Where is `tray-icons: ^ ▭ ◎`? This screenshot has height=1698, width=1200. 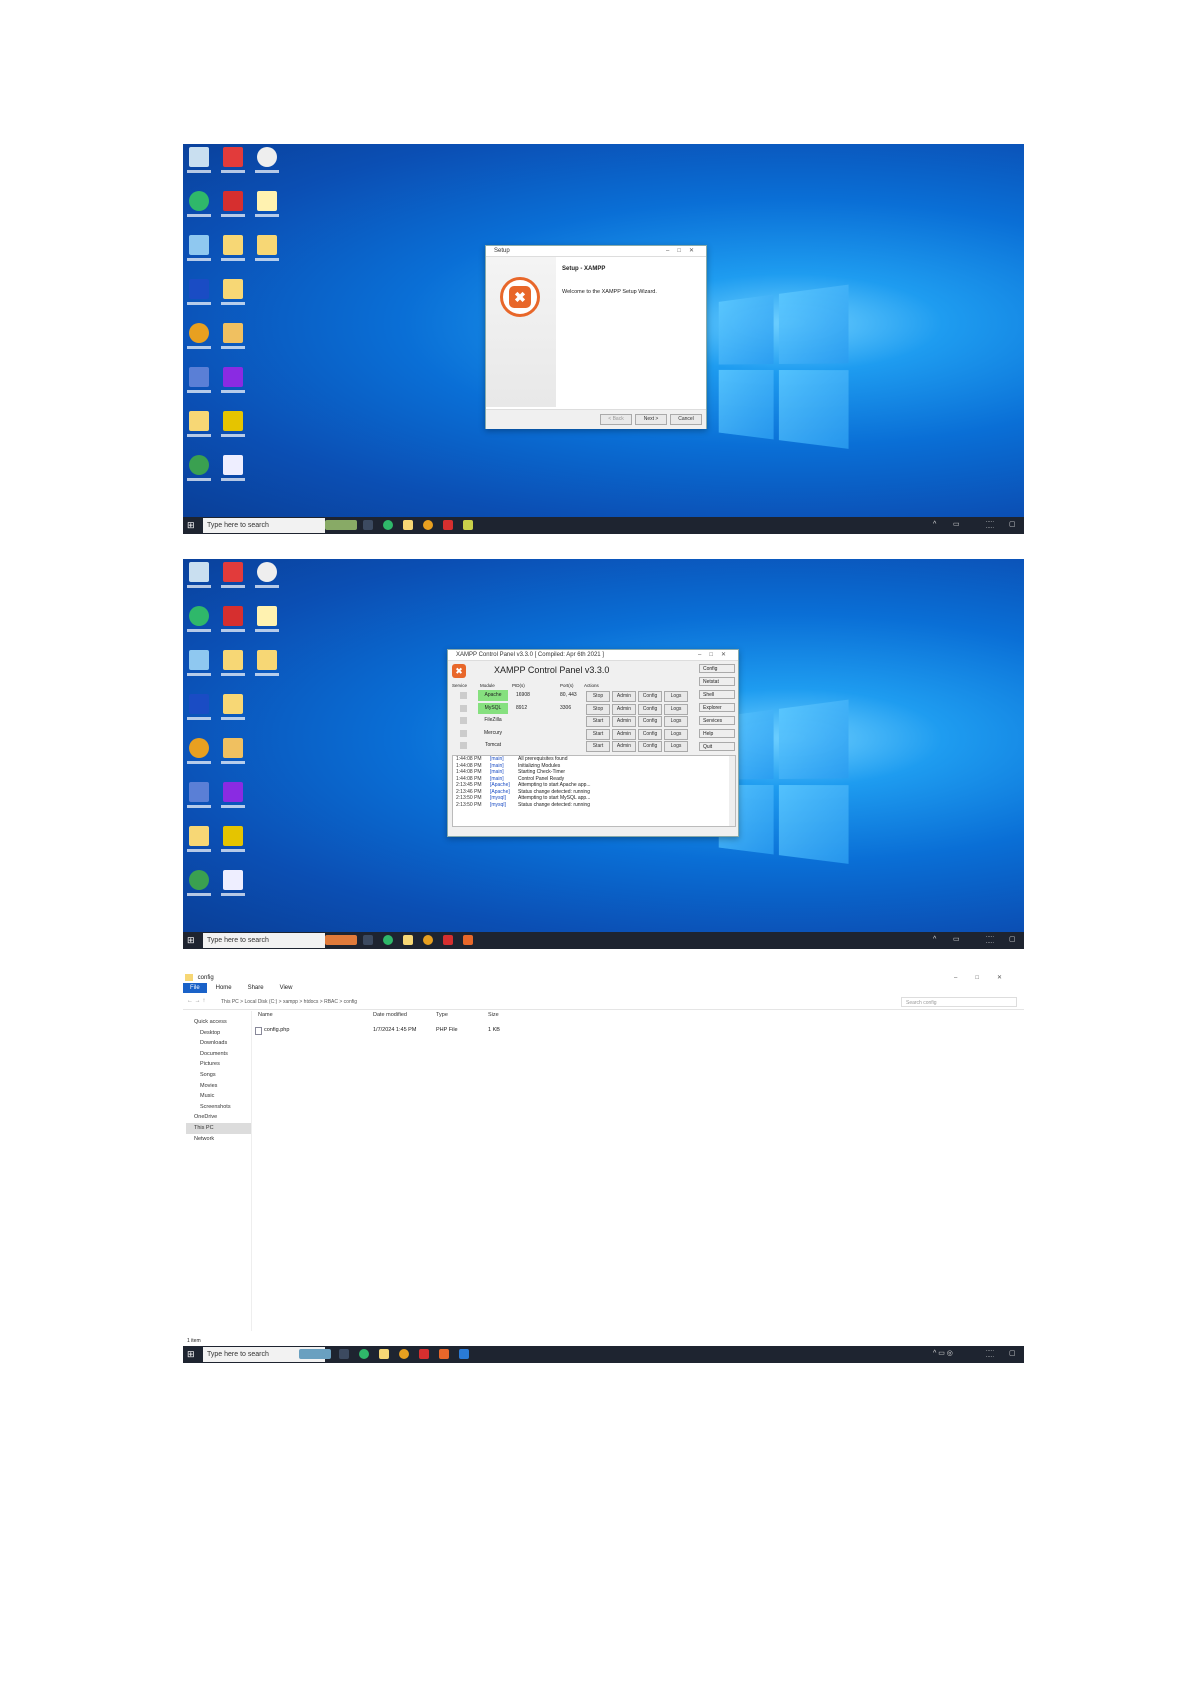
tray-icons: ^ ▭ ◎ is located at coordinates (943, 1354).